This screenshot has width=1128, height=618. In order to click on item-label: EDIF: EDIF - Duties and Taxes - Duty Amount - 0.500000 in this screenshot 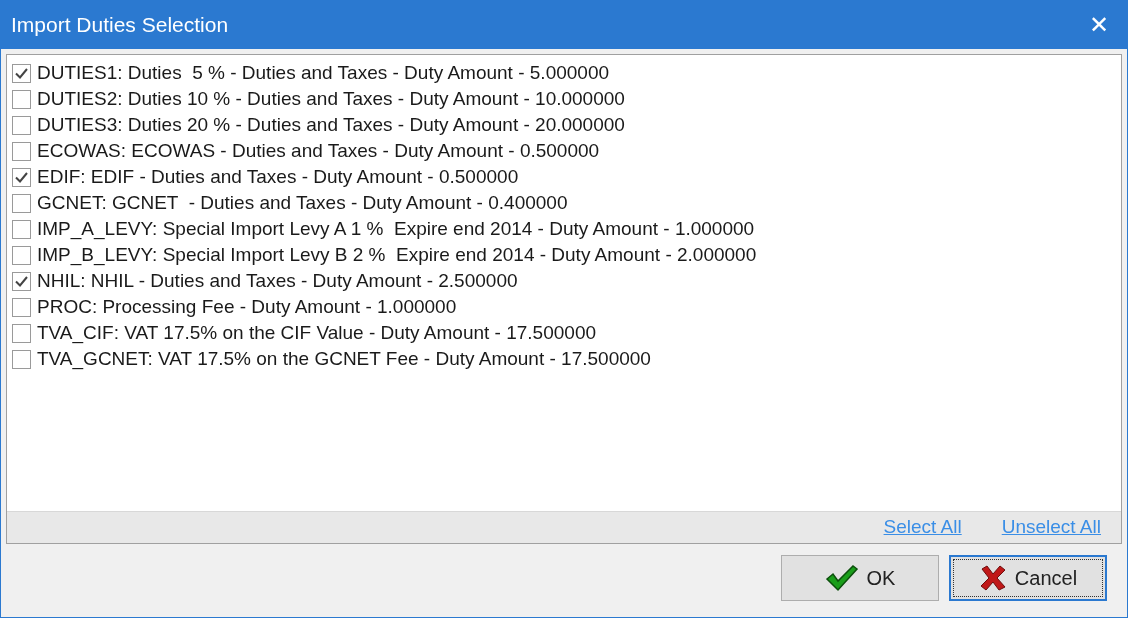, I will do `click(278, 176)`.